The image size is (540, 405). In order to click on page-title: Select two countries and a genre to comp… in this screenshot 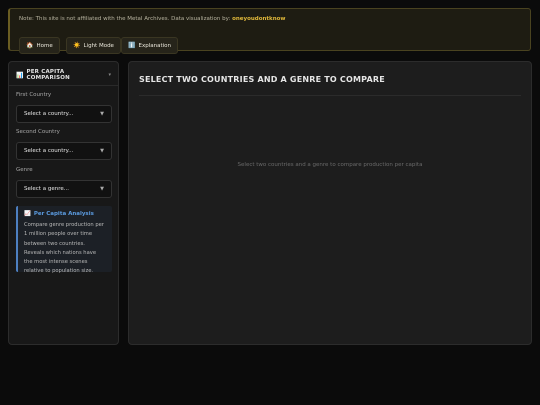, I will do `click(262, 79)`.